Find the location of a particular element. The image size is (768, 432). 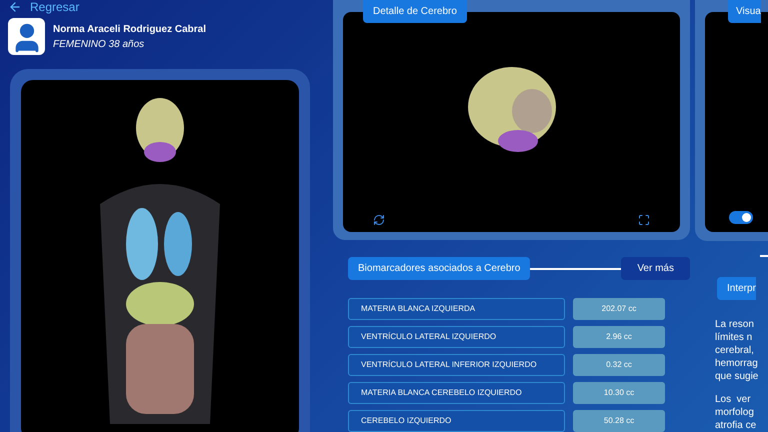

biomarker-value: 50.28 cc is located at coordinates (619, 421).